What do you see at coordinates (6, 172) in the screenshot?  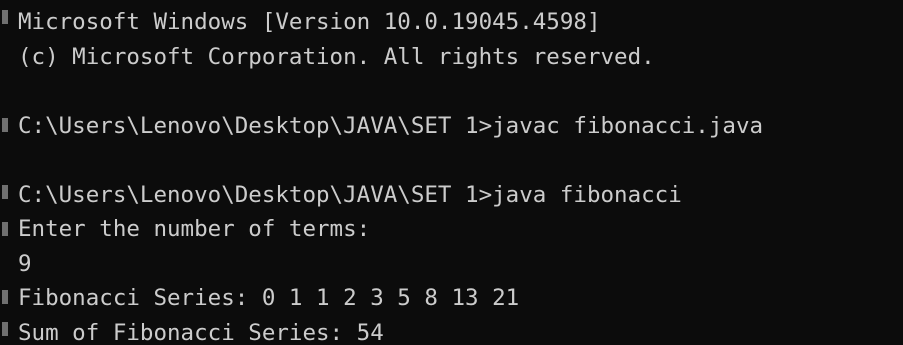 I see `left-edge-sliver` at bounding box center [6, 172].